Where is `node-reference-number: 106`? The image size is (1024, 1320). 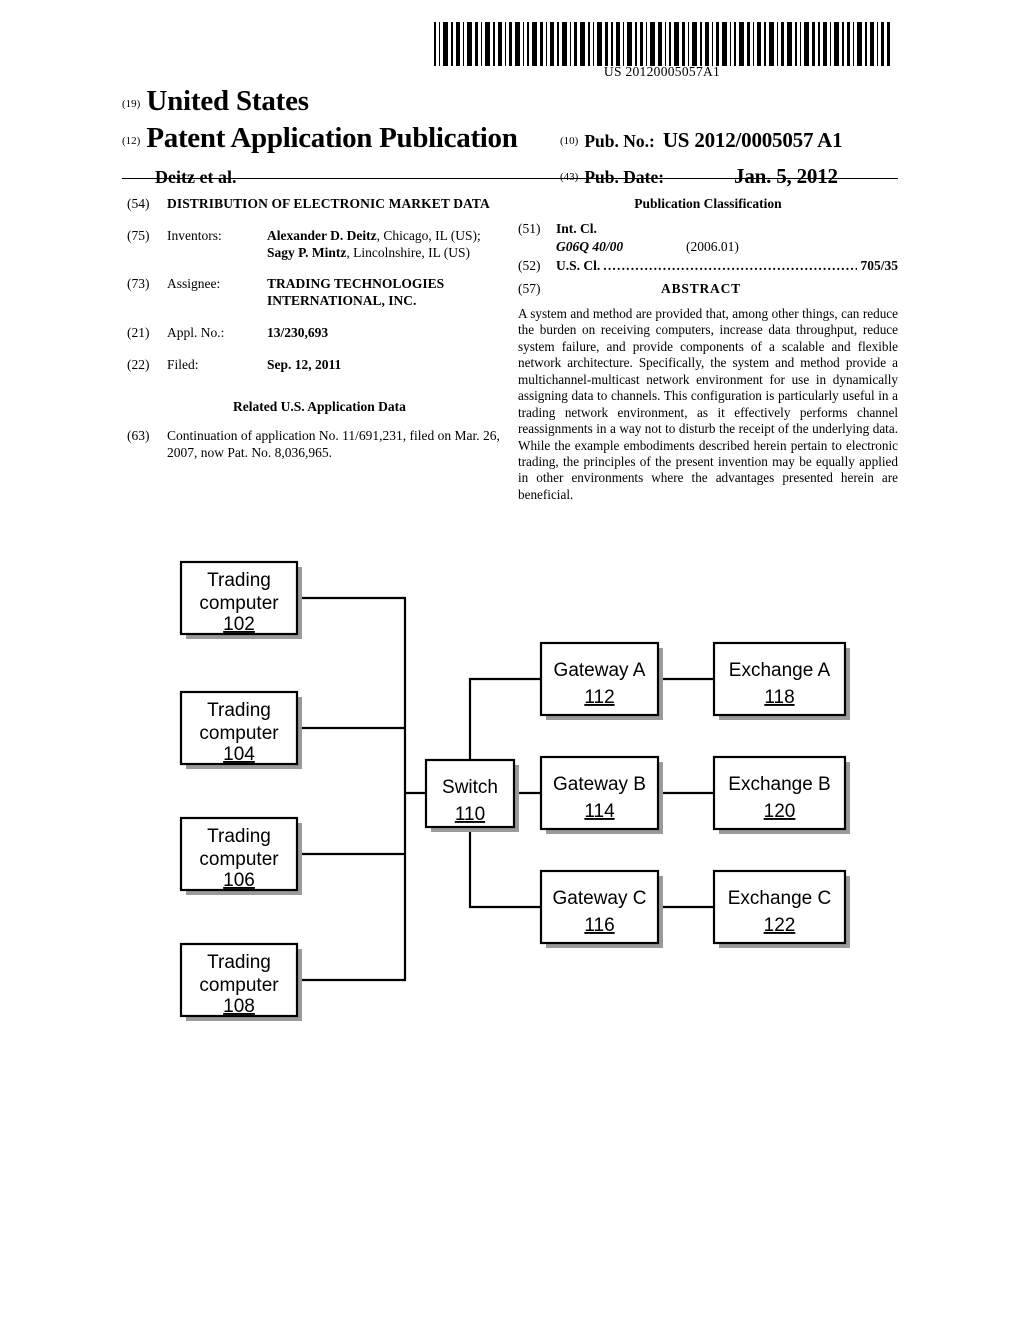
node-reference-number: 106 is located at coordinates (239, 880).